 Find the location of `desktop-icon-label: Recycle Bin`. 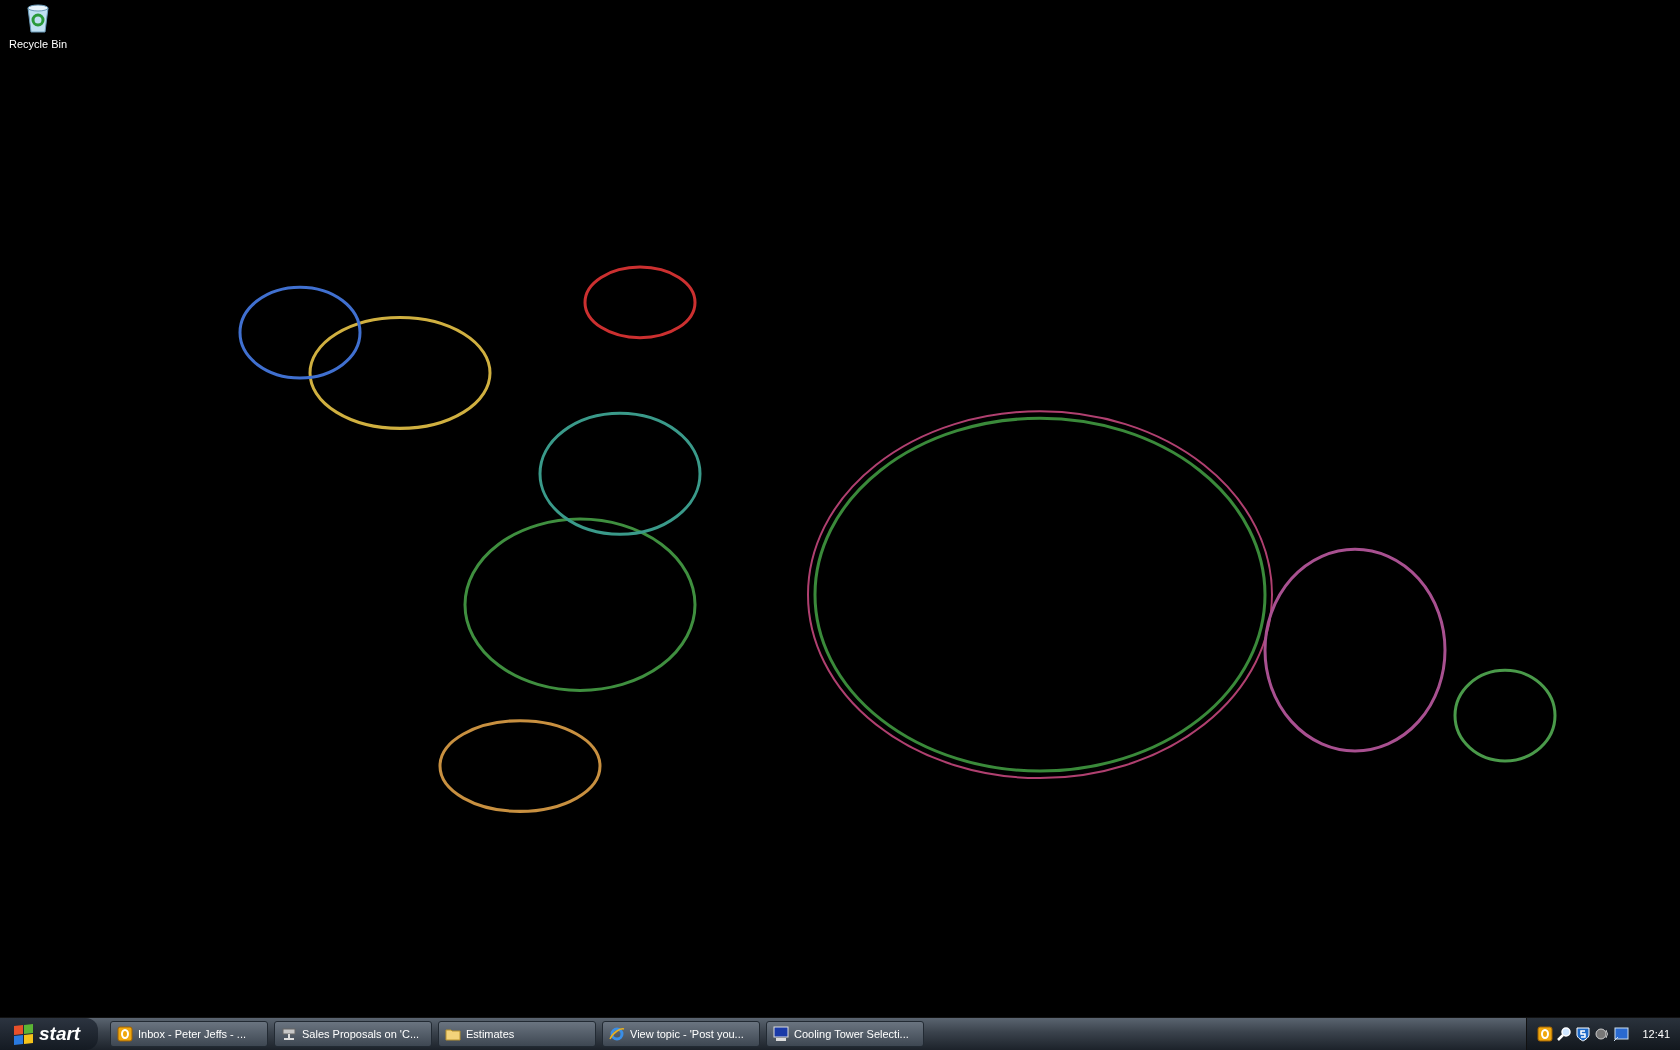

desktop-icon-label: Recycle Bin is located at coordinates (38, 44).